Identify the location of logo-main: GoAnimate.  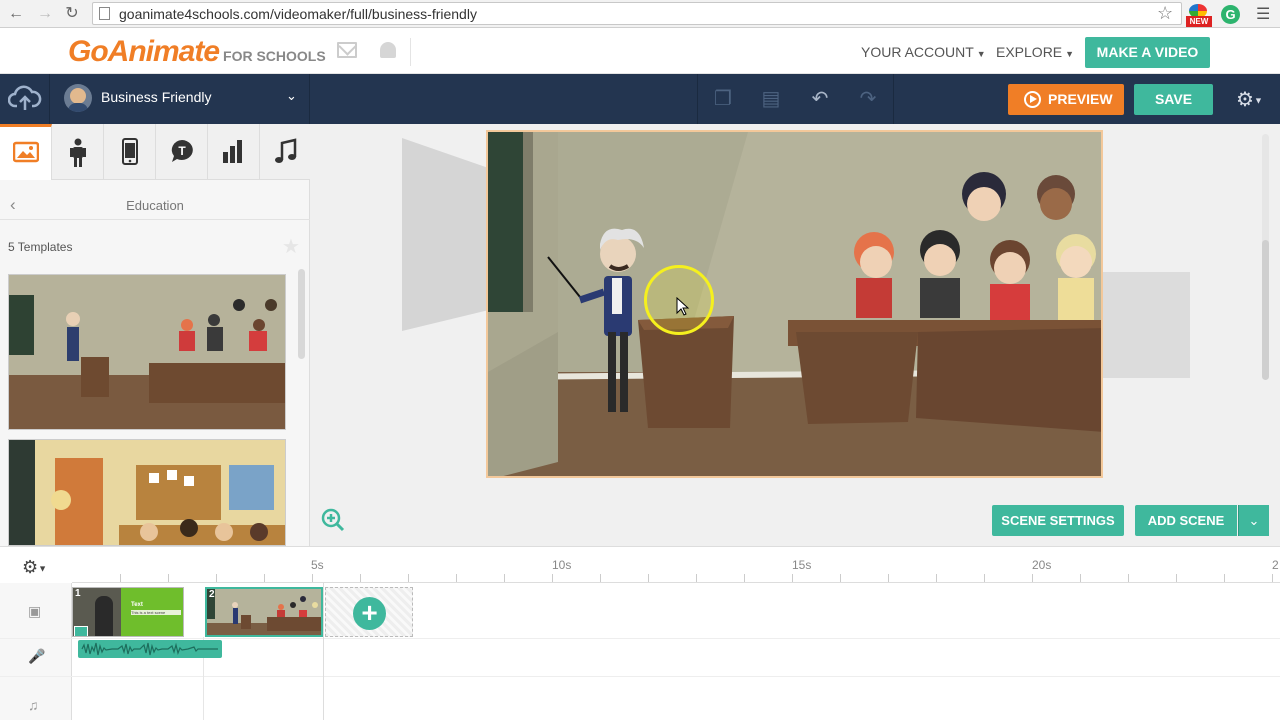
(144, 51).